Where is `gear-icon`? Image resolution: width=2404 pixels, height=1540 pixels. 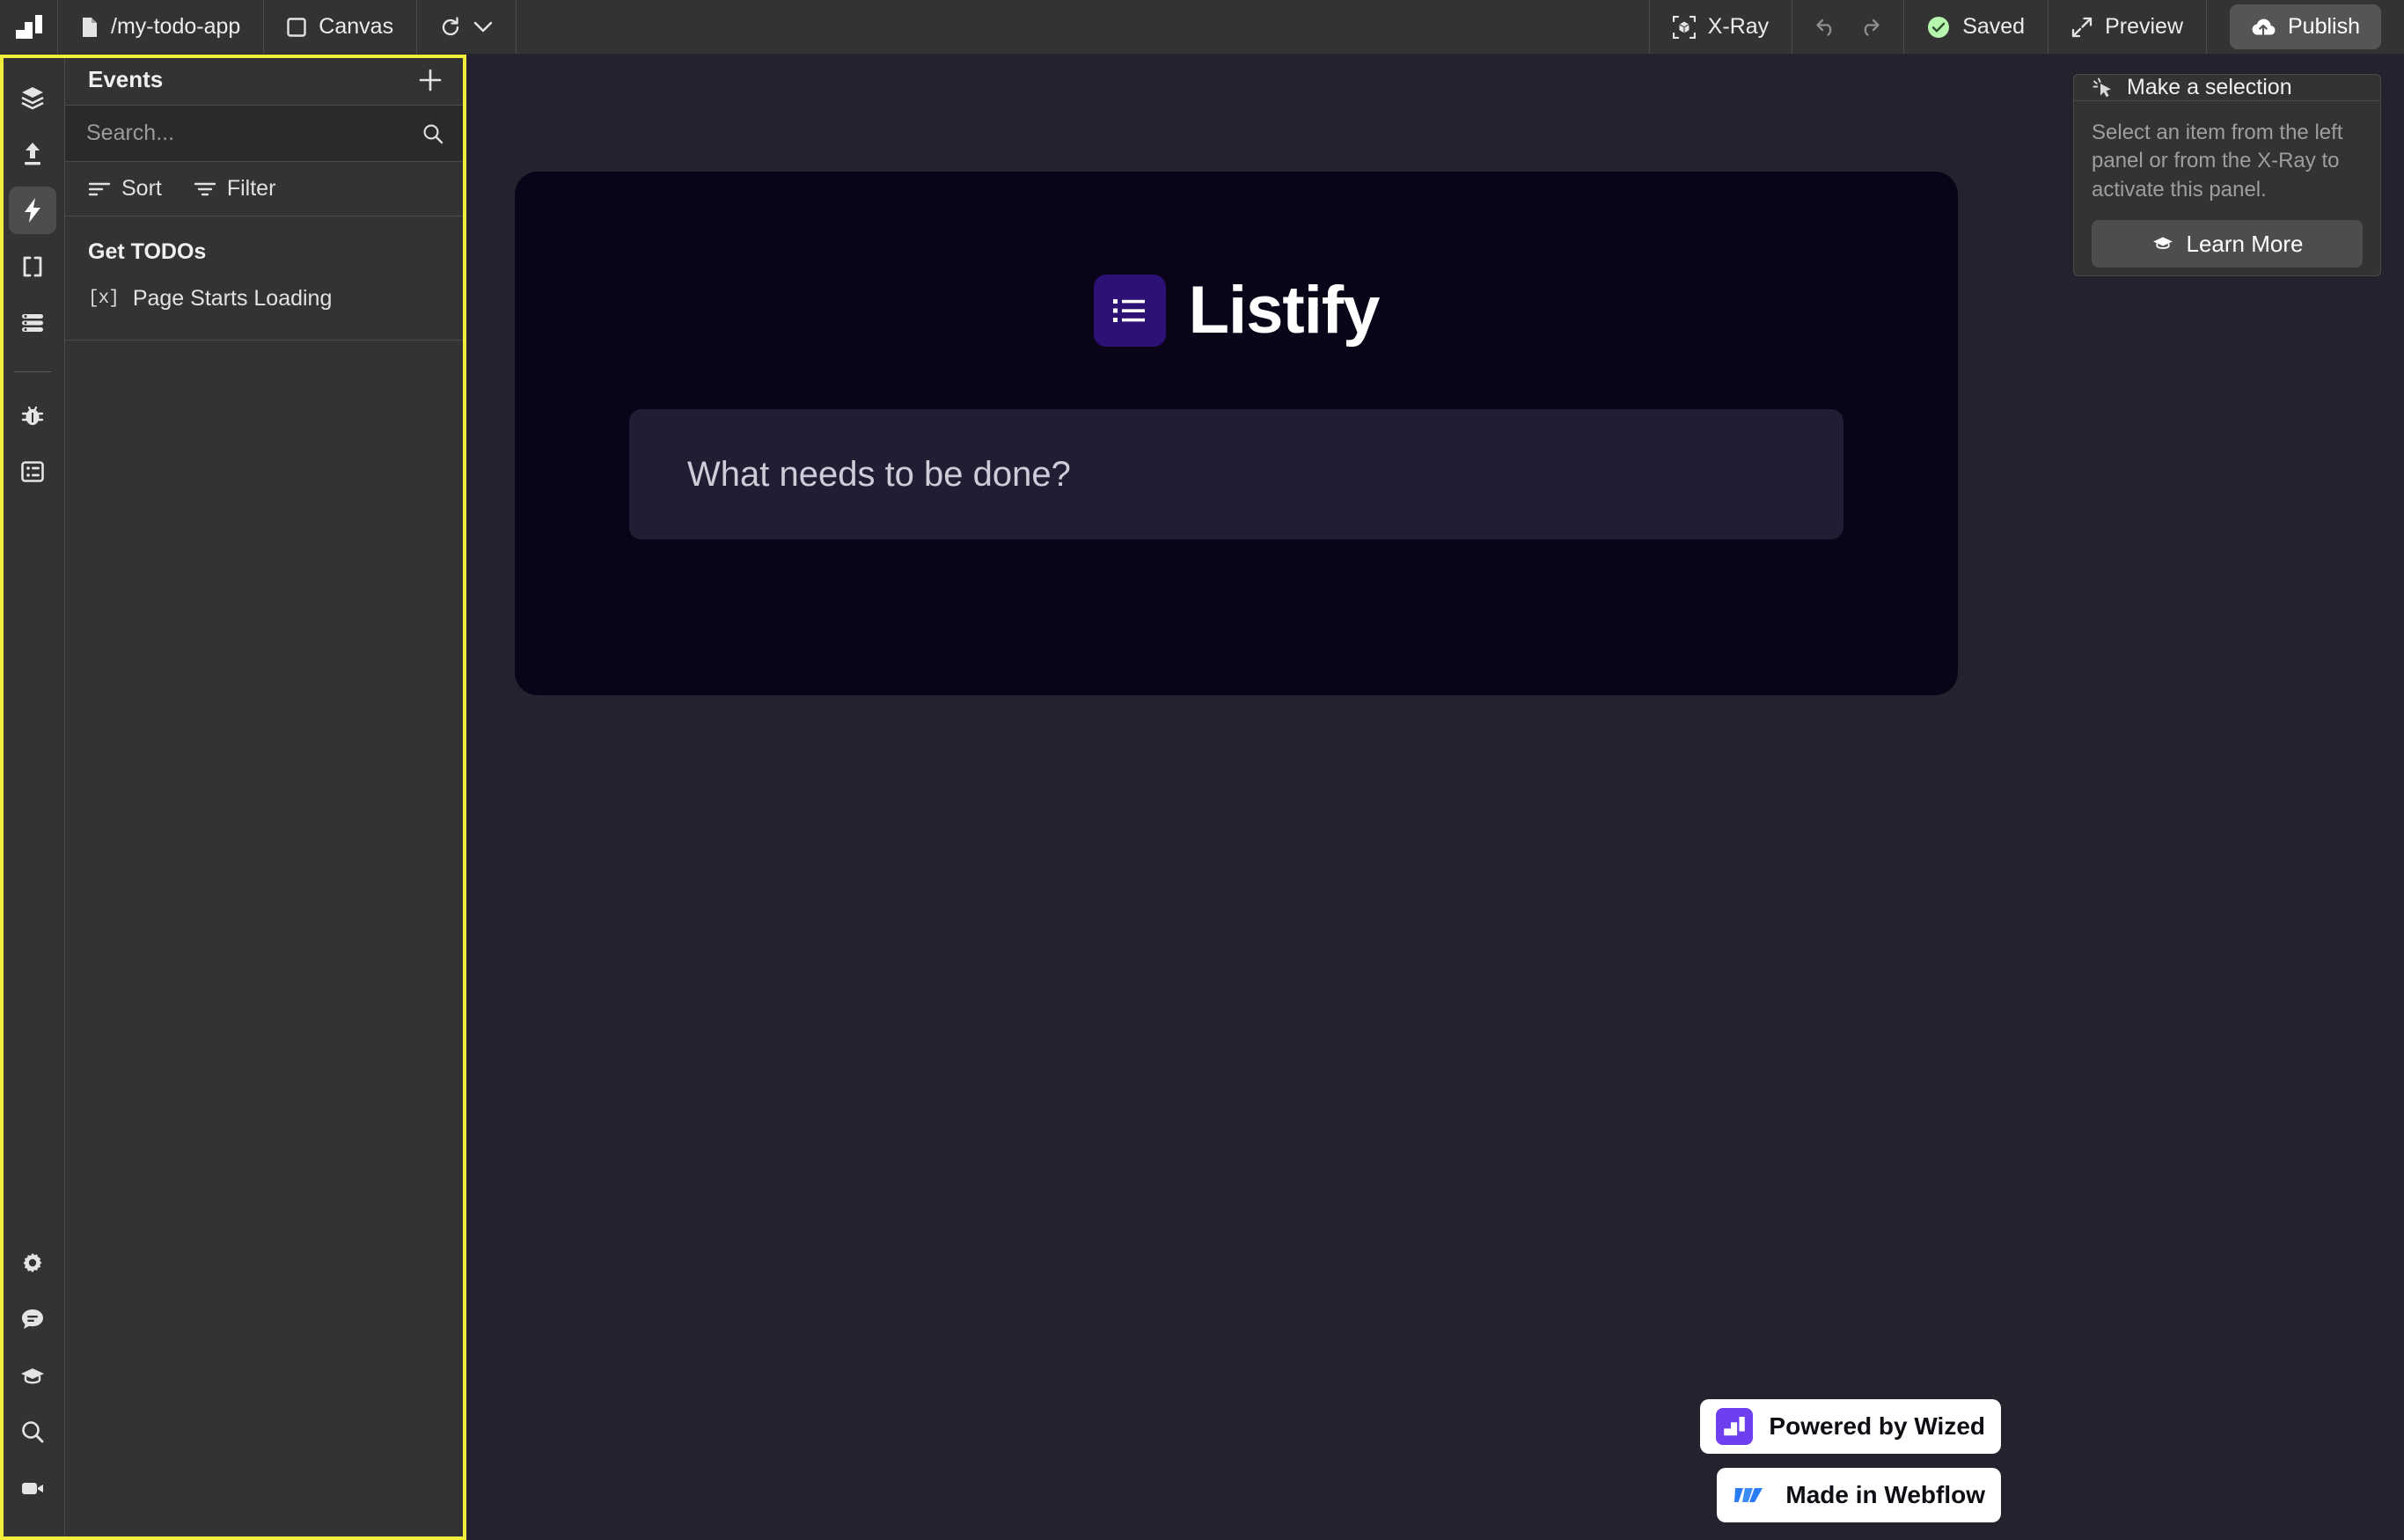 gear-icon is located at coordinates (33, 1263).